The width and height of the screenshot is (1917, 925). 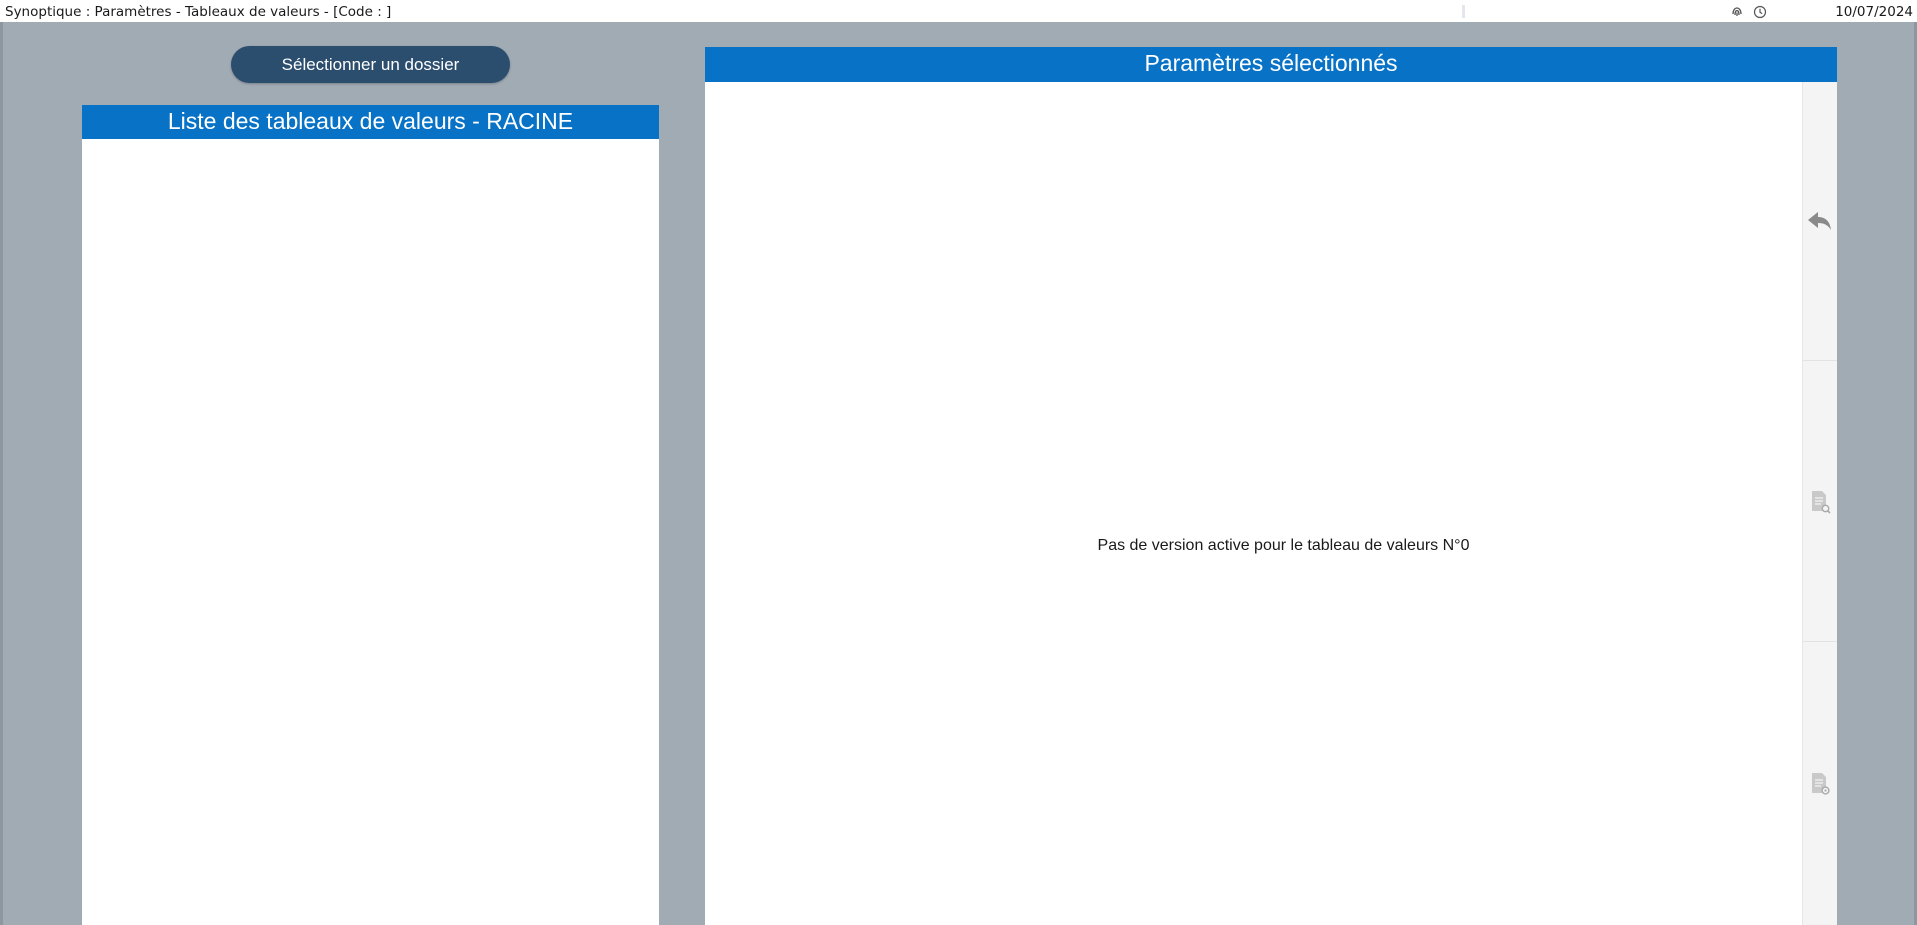 I want to click on title-divider, so click(x=1463, y=11).